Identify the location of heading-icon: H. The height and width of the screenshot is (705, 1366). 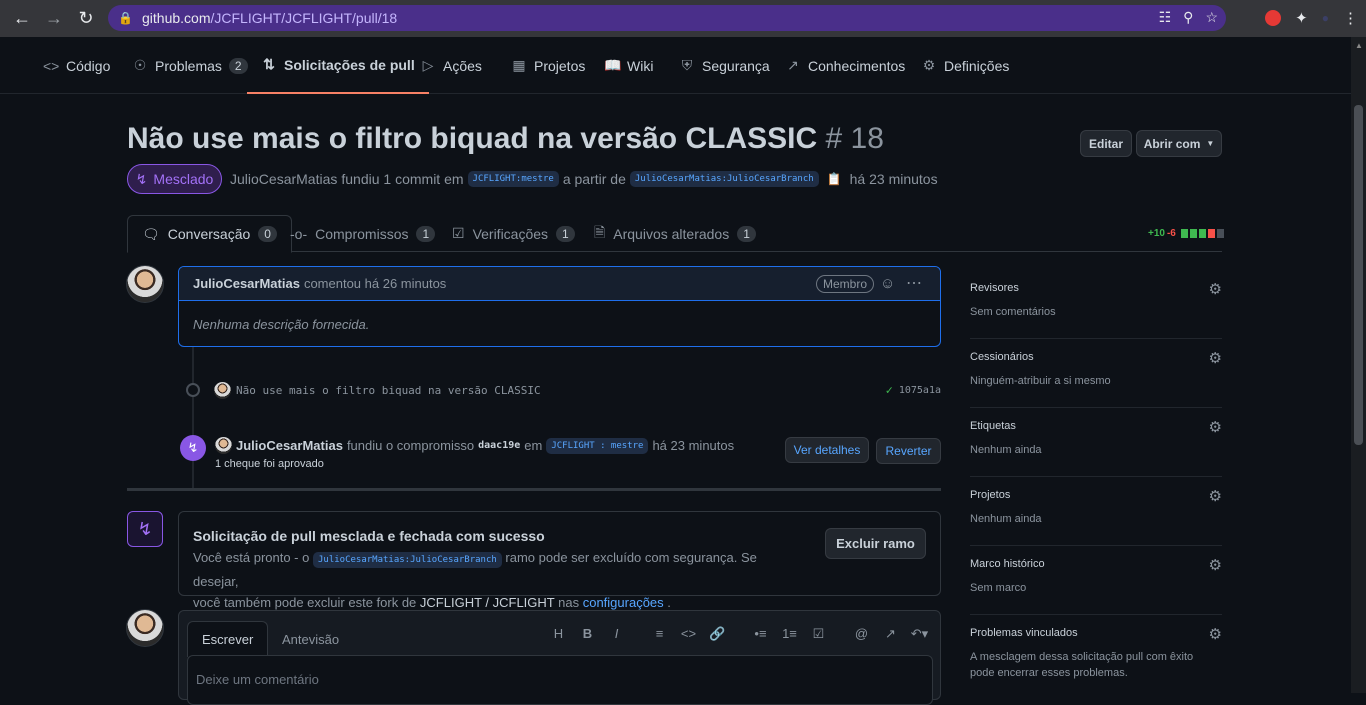
(558, 634).